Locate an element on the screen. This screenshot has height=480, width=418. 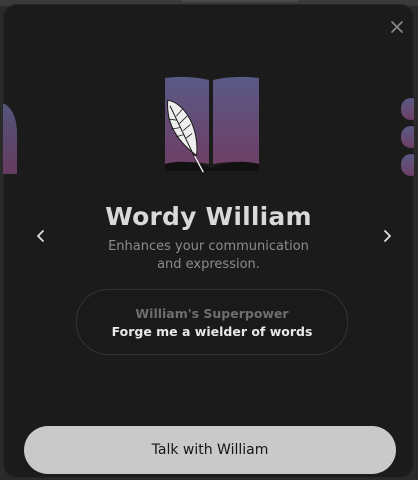
previous-character-peek is located at coordinates (10, 139).